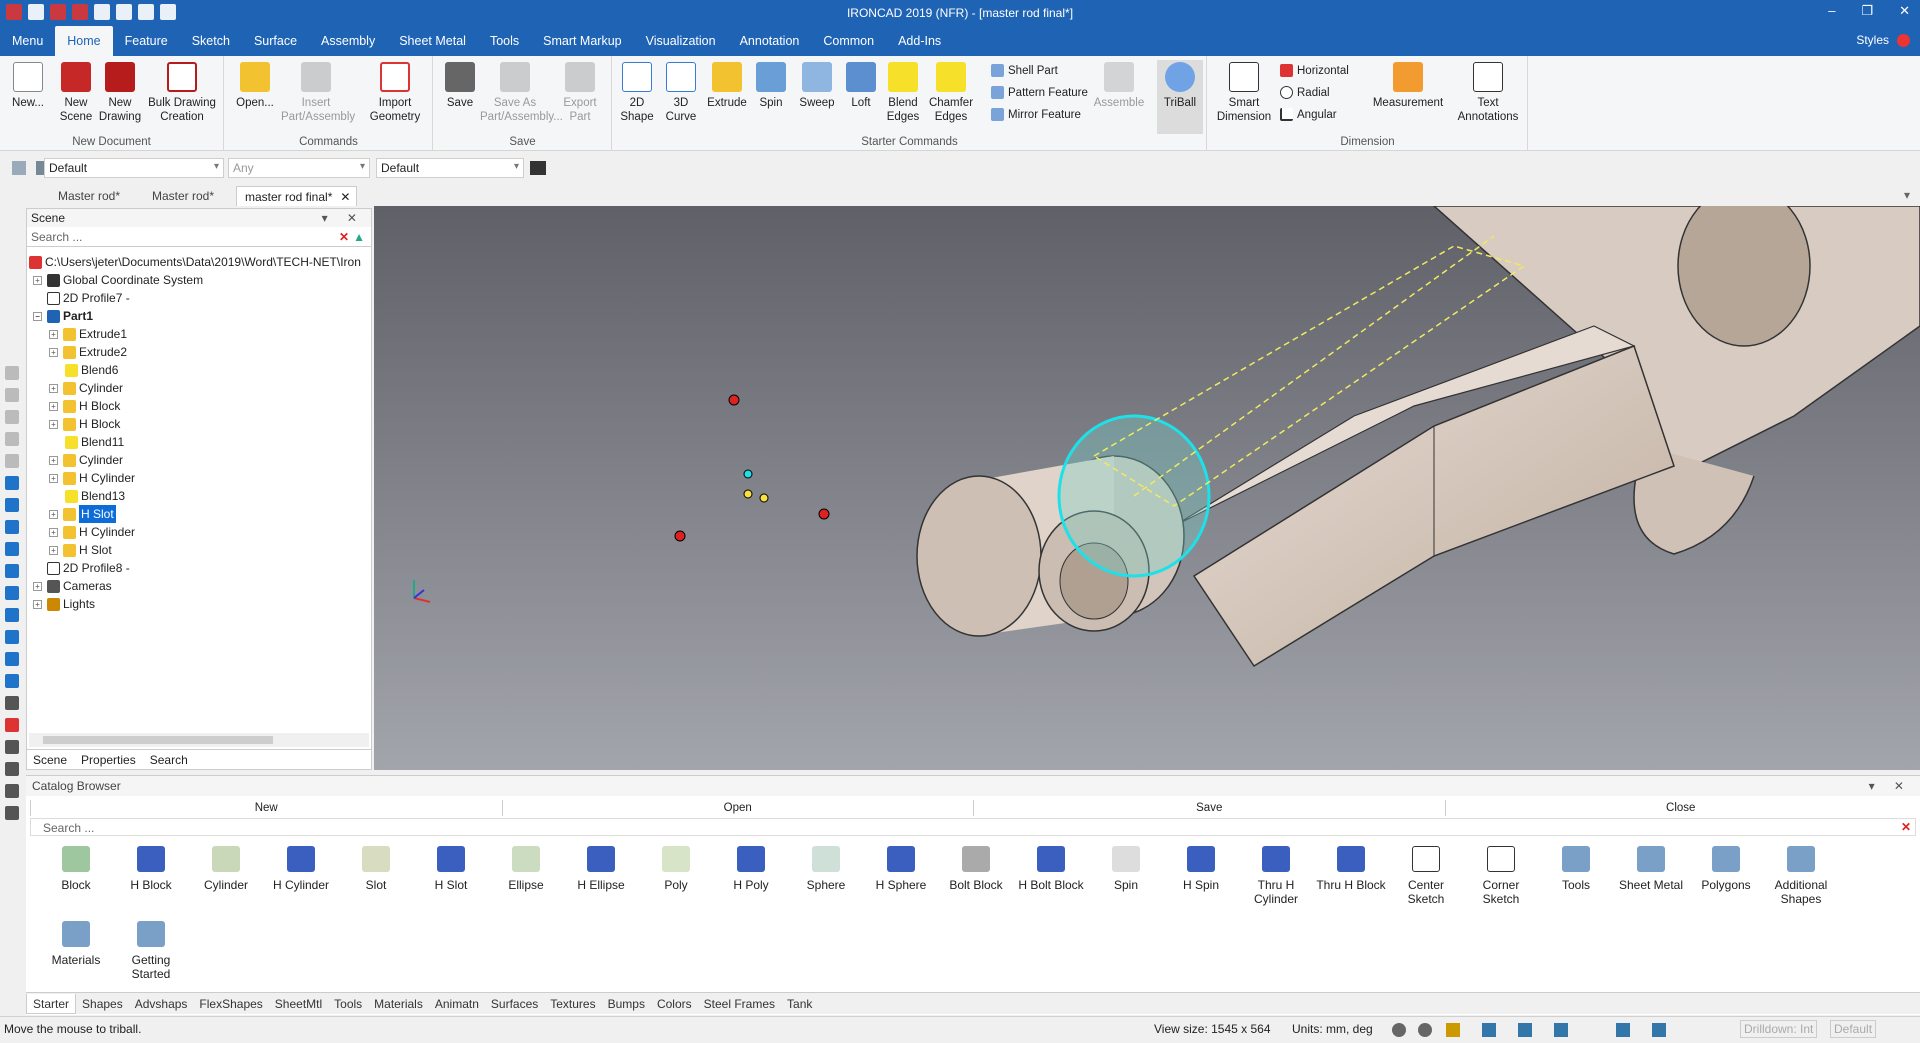 This screenshot has height=1043, width=1920. I want to click on catalog-tab-materials: Materials, so click(398, 1004).